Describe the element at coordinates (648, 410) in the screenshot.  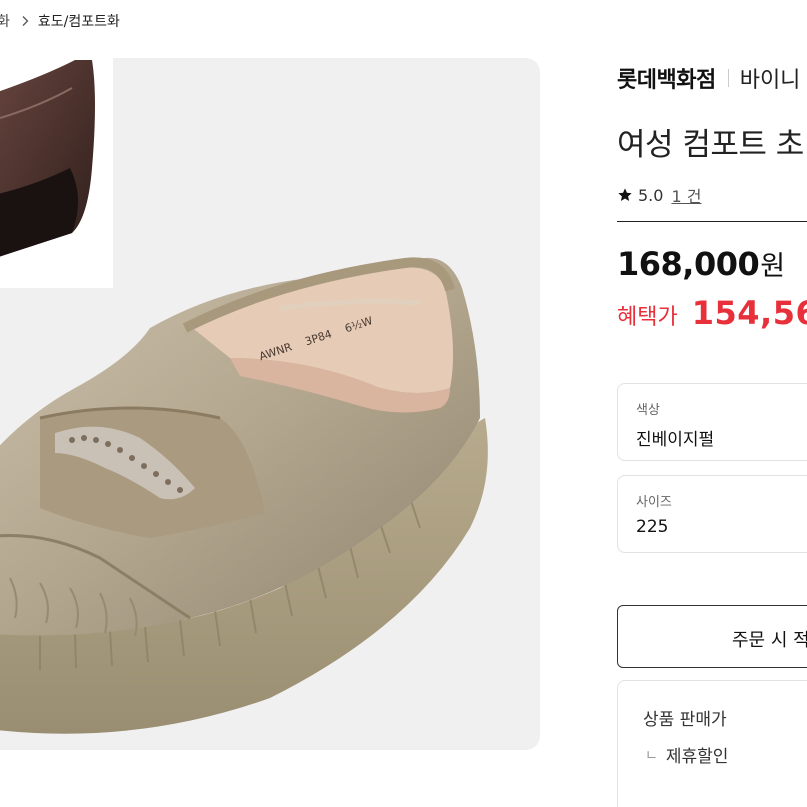
I see `color-option-label: 색상` at that location.